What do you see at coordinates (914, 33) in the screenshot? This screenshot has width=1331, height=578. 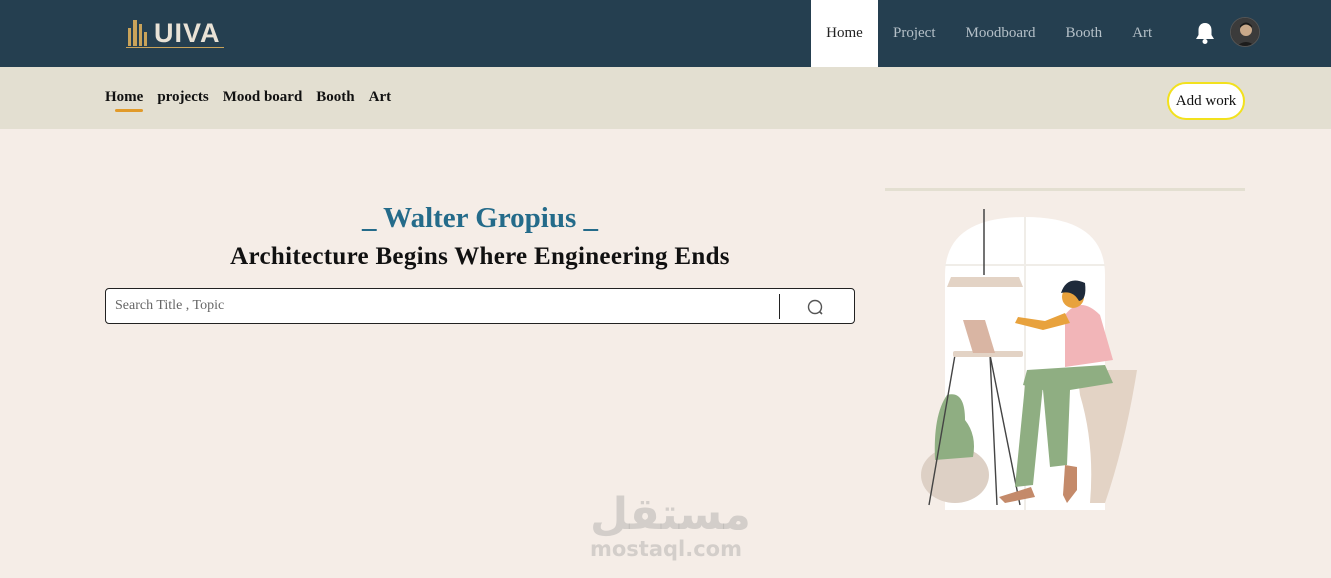 I see `nav-project: Project` at bounding box center [914, 33].